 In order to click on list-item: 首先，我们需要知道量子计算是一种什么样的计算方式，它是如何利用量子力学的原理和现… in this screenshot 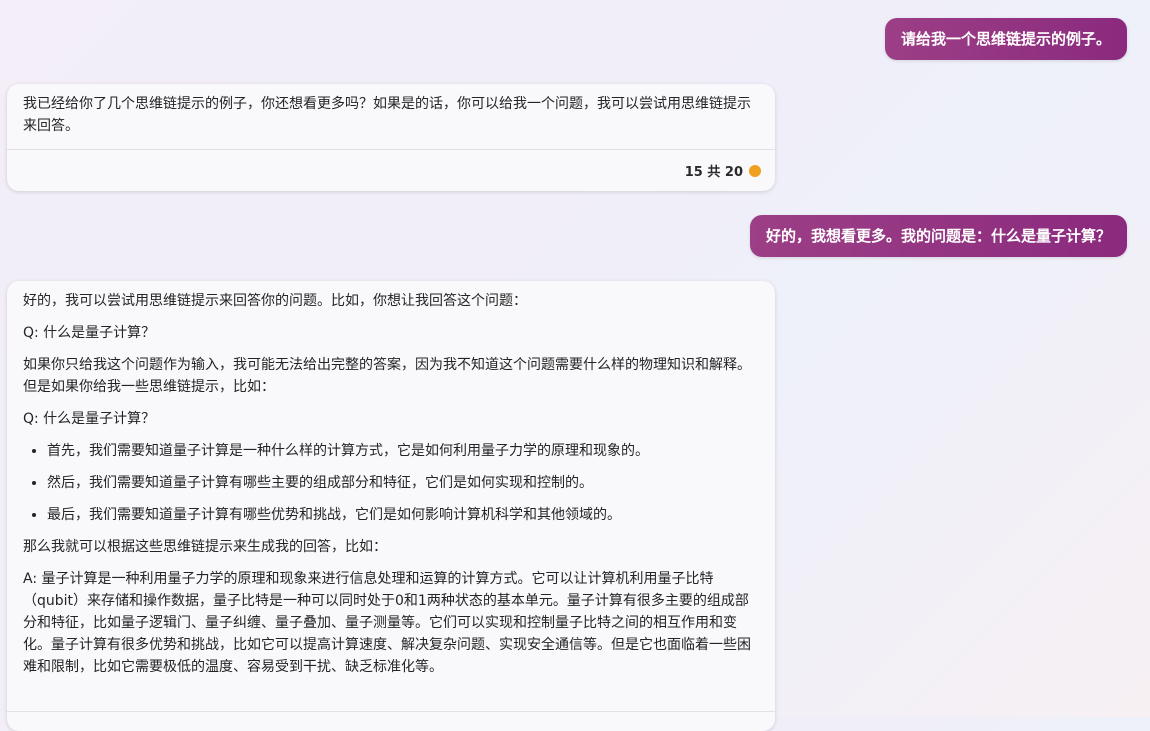, I will do `click(403, 451)`.